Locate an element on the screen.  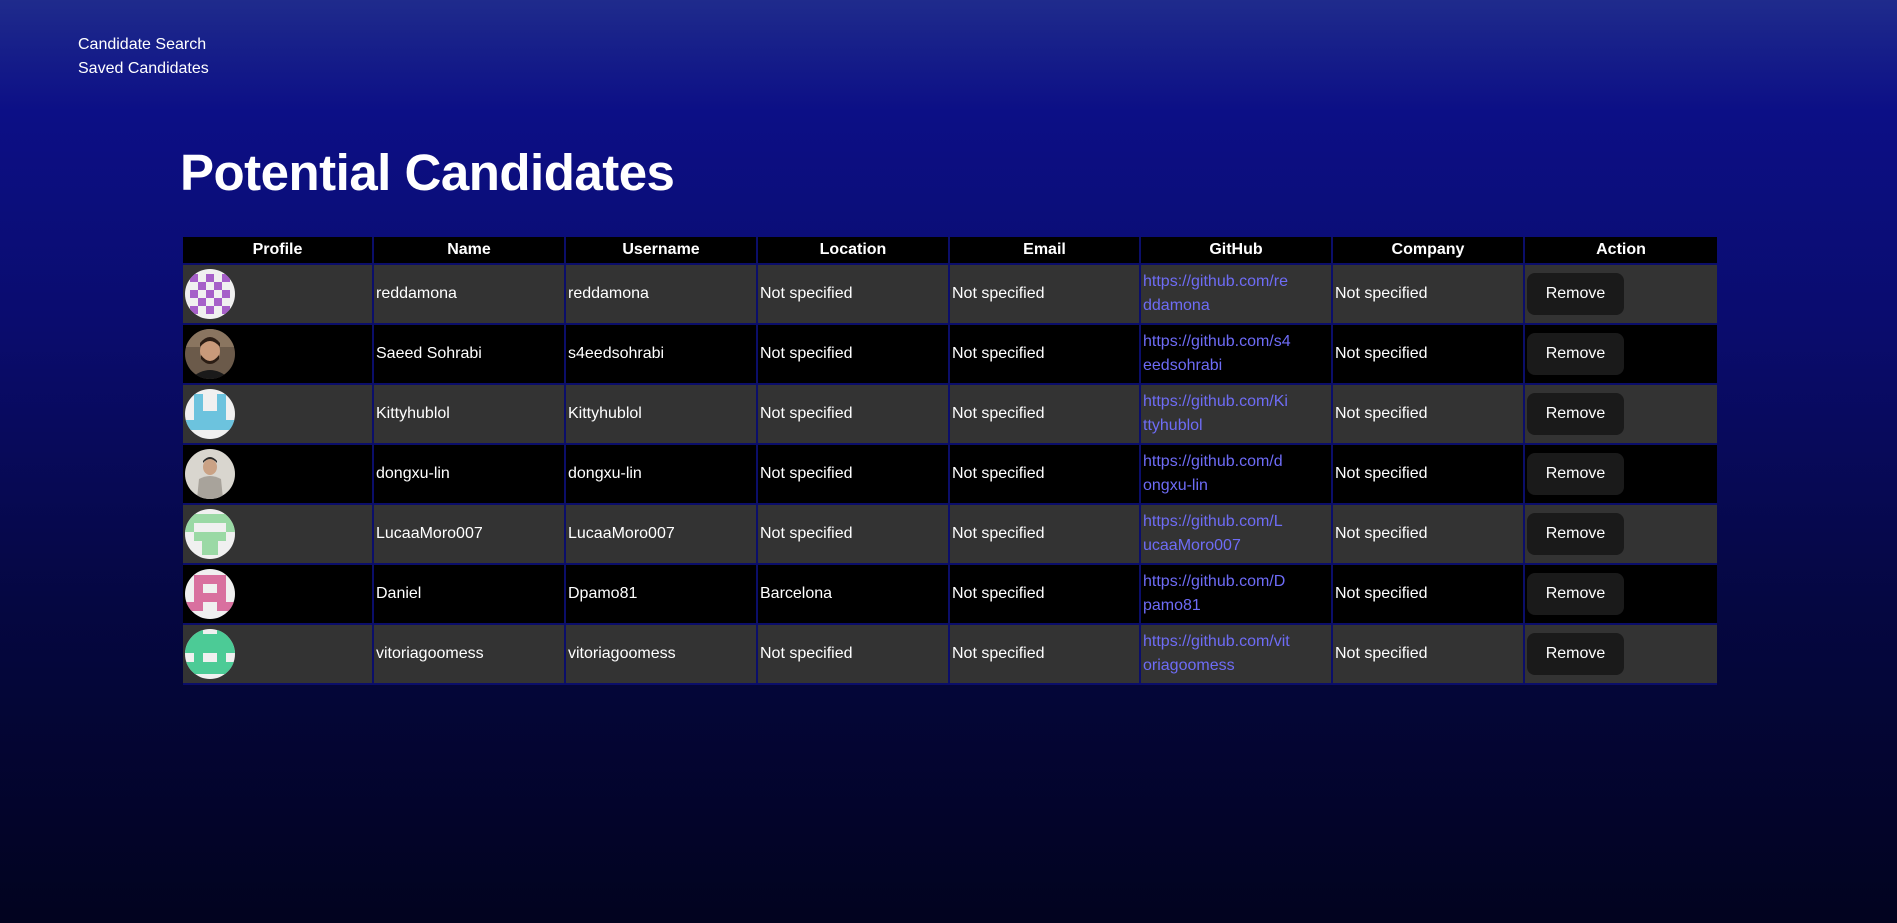
name-cell: dongxu-lin is located at coordinates (470, 475).